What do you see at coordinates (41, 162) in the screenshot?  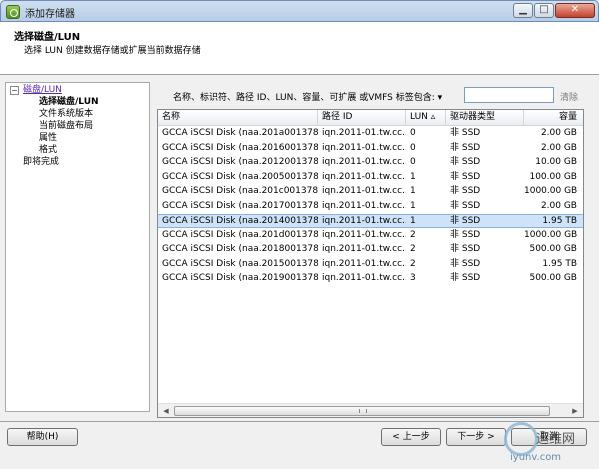 I see `step-ready: 即将完成` at bounding box center [41, 162].